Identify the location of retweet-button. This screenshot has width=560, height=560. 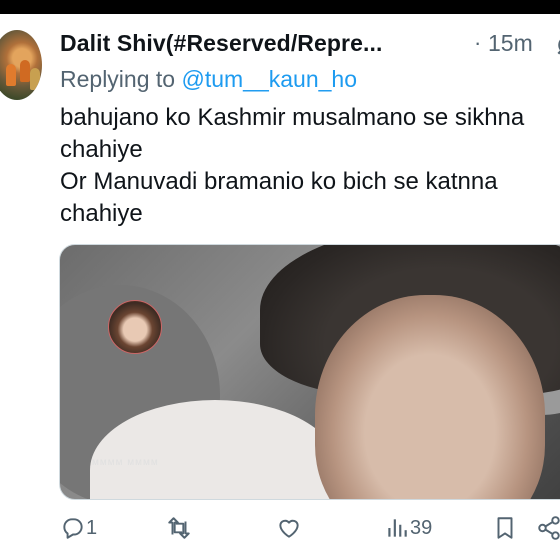
(179, 528).